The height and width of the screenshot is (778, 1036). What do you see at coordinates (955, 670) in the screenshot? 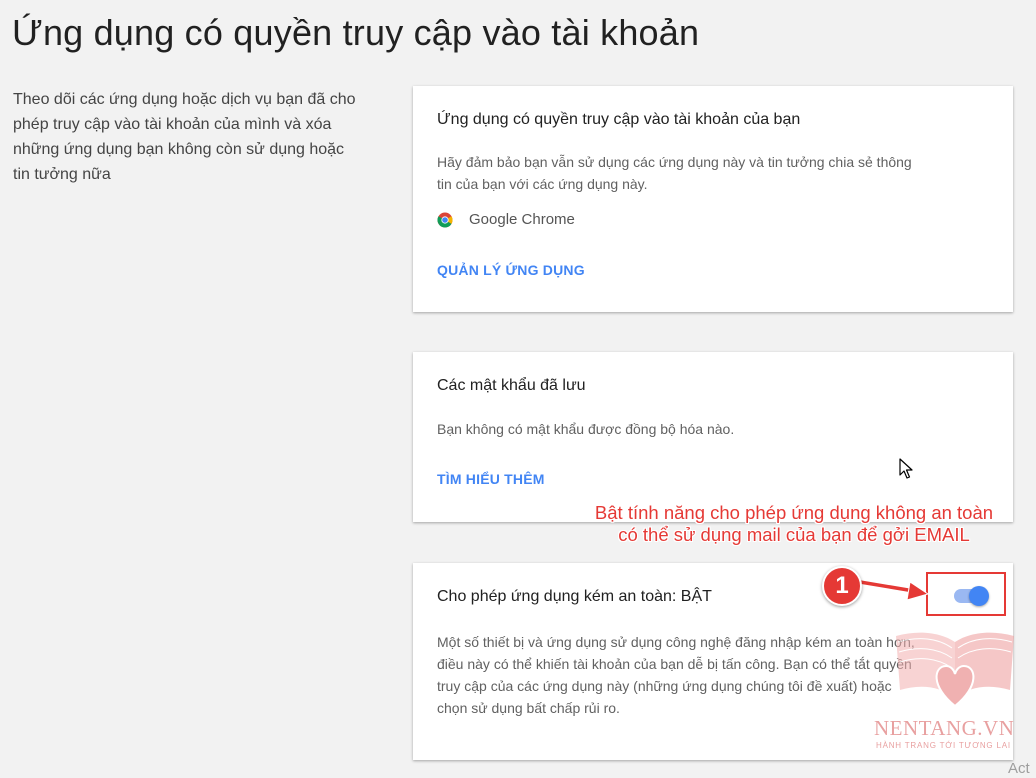
I see `book-heart-icon` at bounding box center [955, 670].